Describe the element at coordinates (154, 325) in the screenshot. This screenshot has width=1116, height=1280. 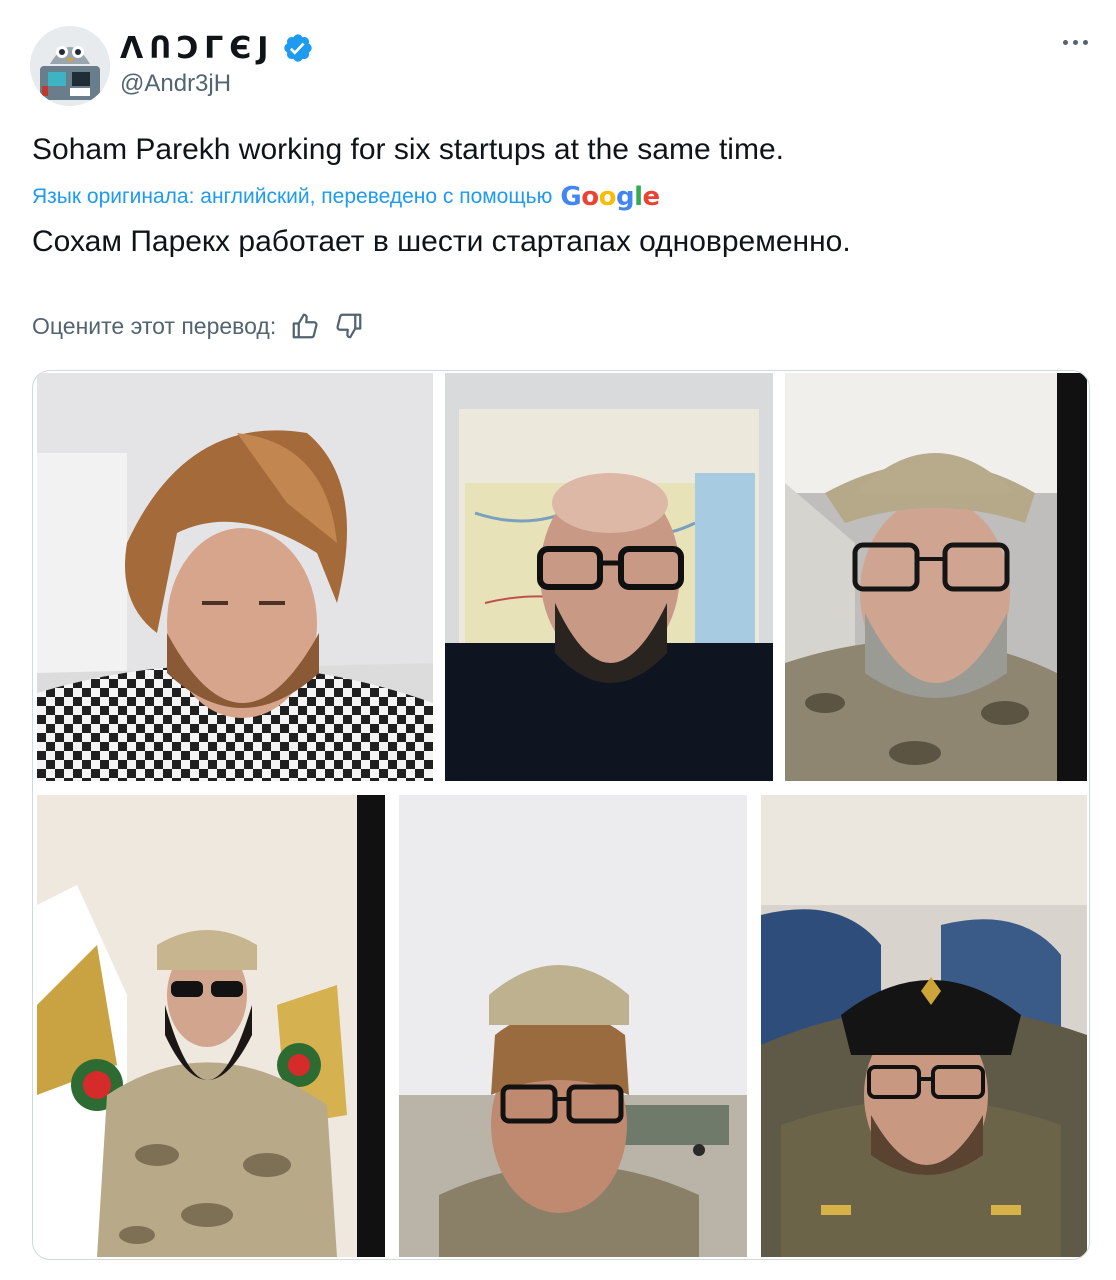
I see `rate-label: Оцените этот перевод:` at that location.